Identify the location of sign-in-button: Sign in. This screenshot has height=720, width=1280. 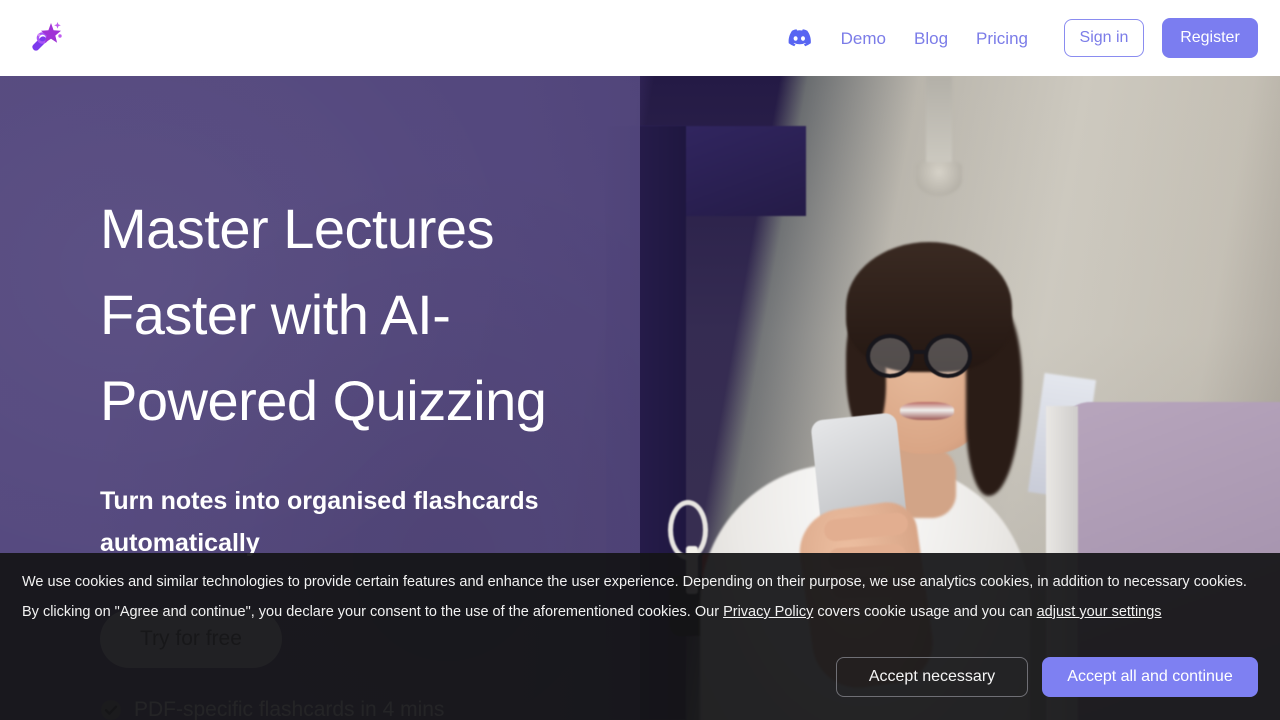
(1104, 38).